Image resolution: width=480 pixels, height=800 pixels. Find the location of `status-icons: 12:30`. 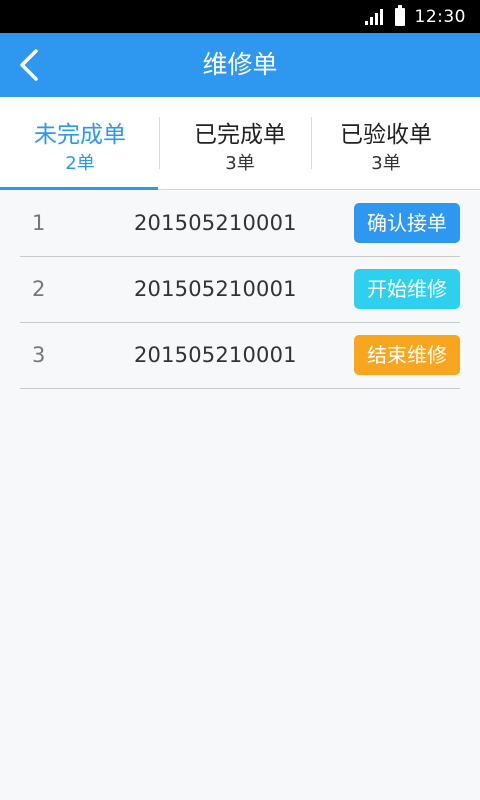

status-icons: 12:30 is located at coordinates (415, 16).